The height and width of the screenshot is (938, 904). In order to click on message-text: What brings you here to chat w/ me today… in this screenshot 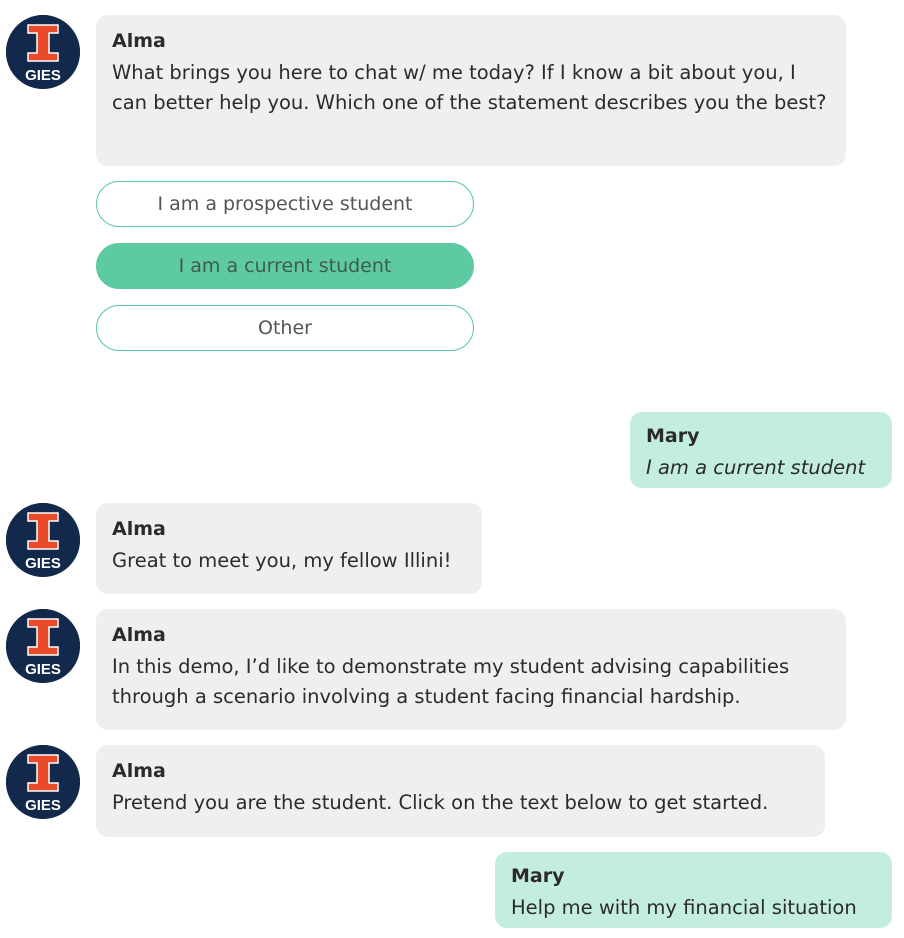, I will do `click(469, 87)`.